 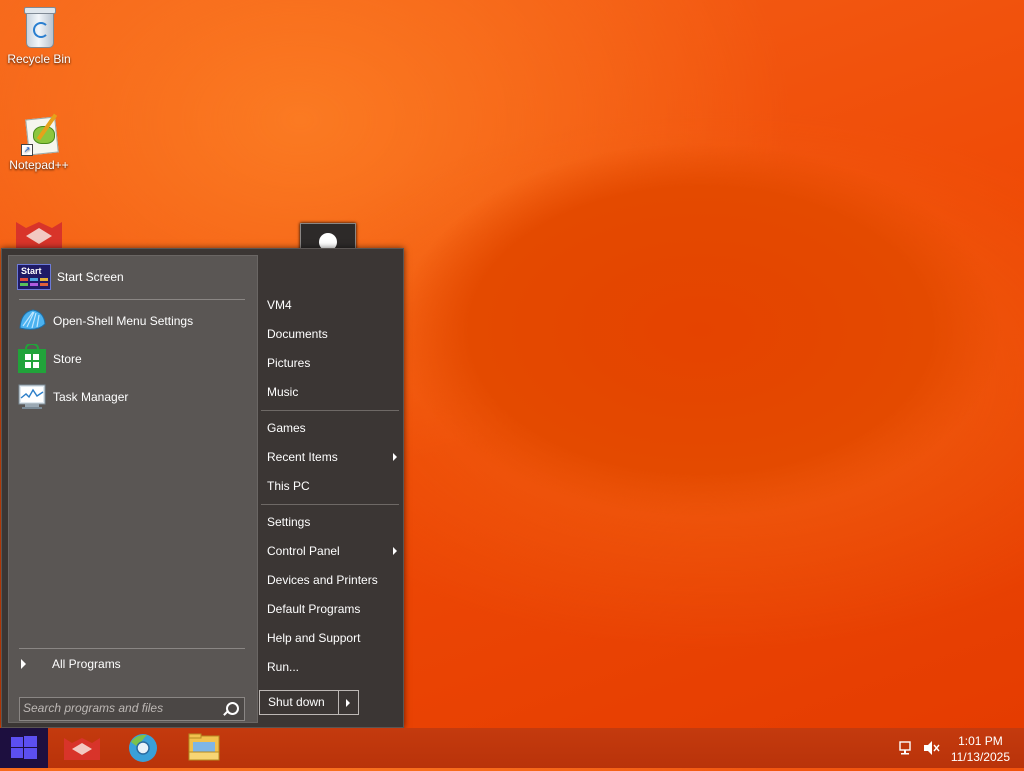 I want to click on volume-muted-icon, so click(x=931, y=748).